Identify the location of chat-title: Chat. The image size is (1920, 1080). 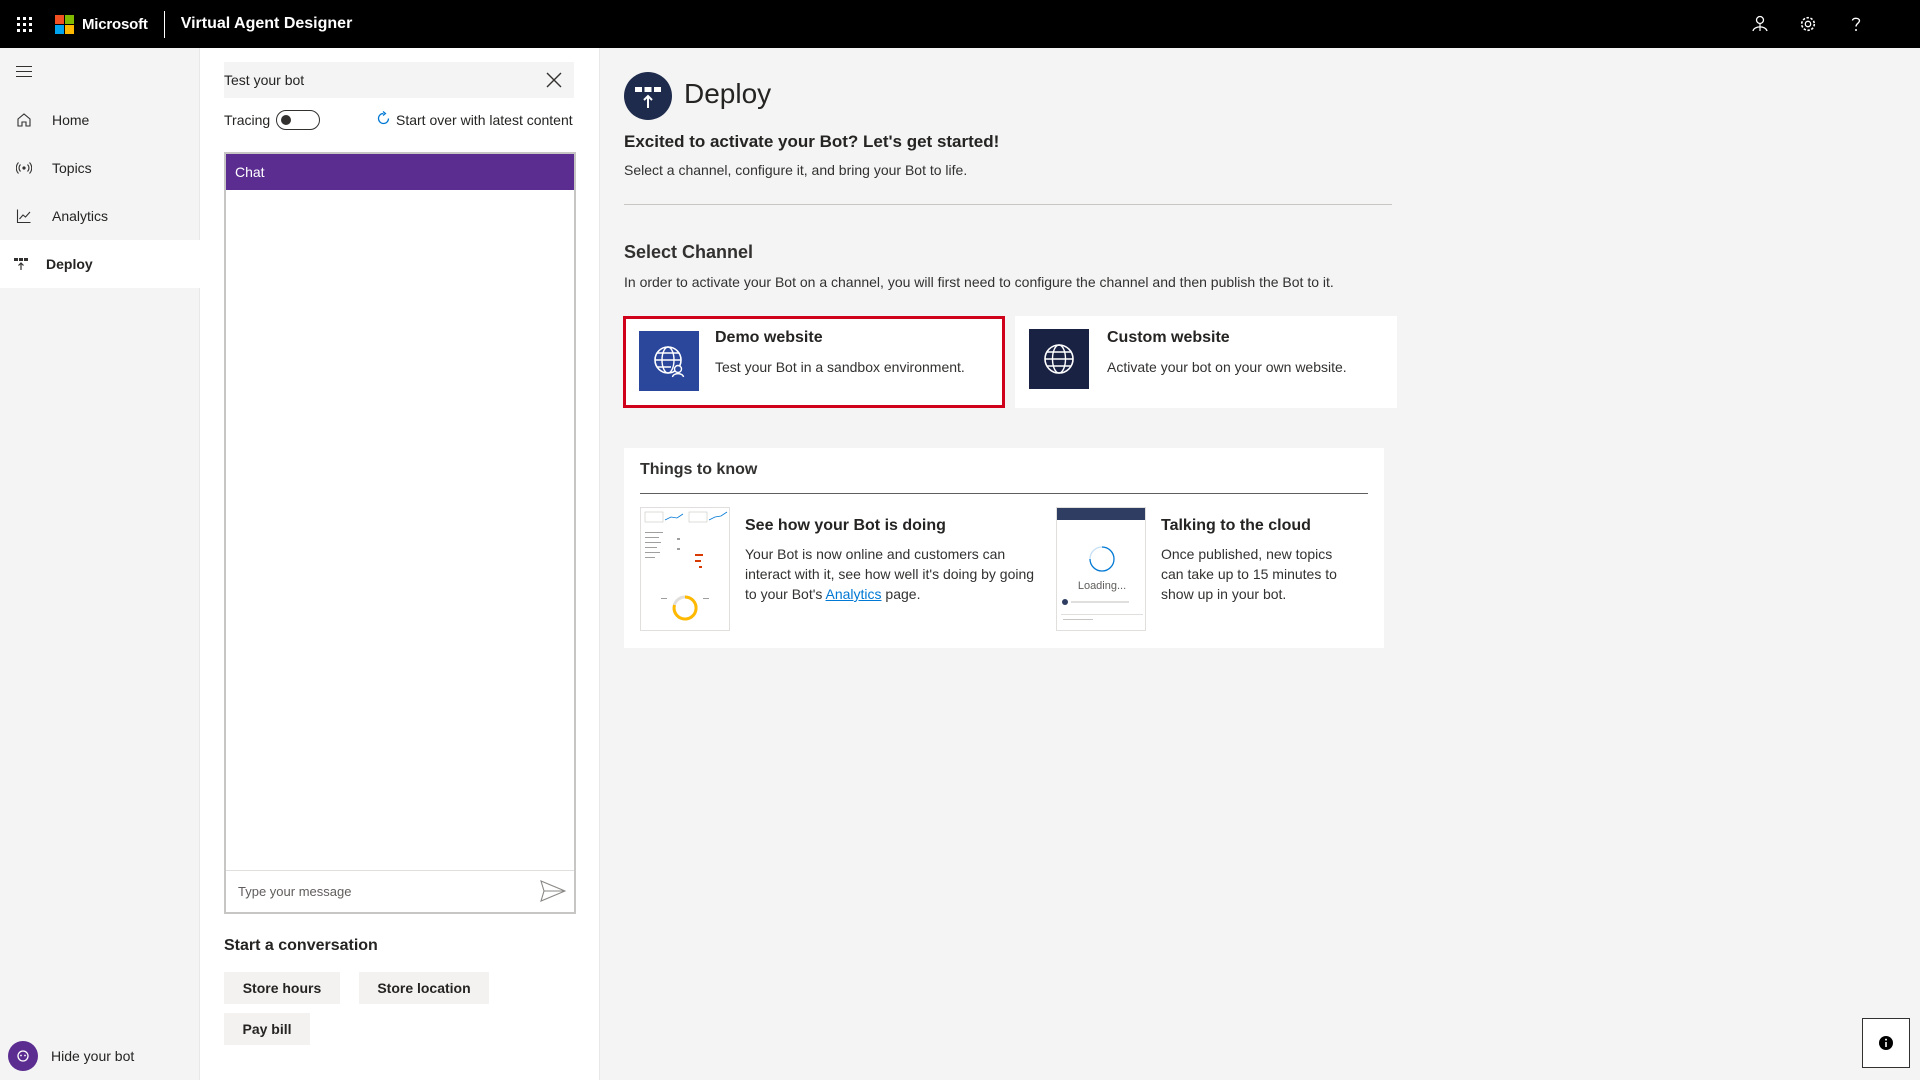
(250, 172).